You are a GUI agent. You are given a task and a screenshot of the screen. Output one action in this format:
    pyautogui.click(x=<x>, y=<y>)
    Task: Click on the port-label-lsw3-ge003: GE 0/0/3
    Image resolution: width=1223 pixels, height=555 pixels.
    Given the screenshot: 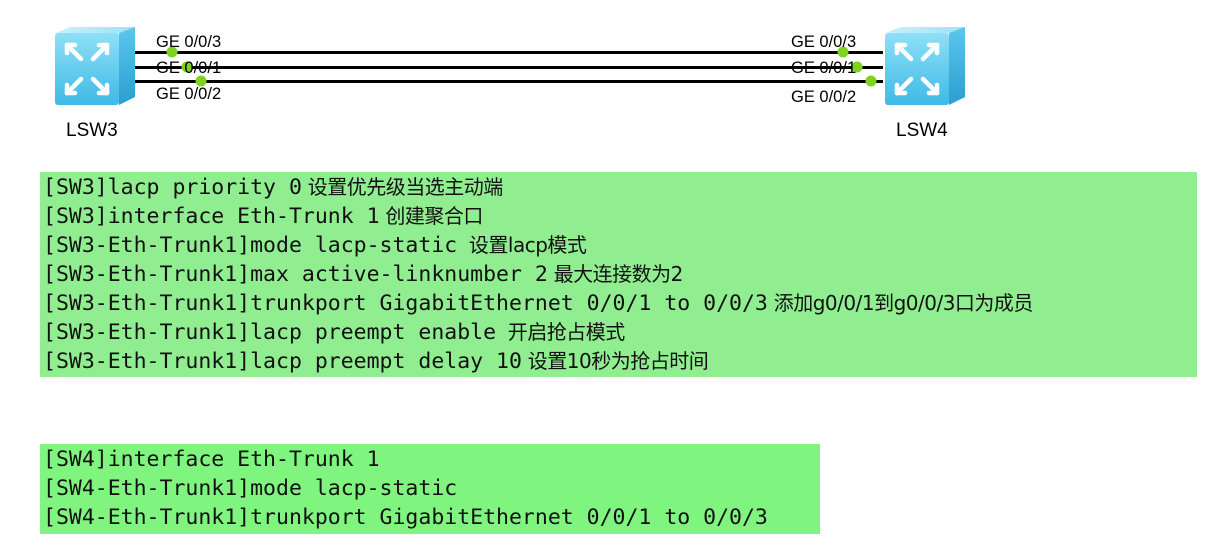 What is the action you would take?
    pyautogui.click(x=188, y=42)
    